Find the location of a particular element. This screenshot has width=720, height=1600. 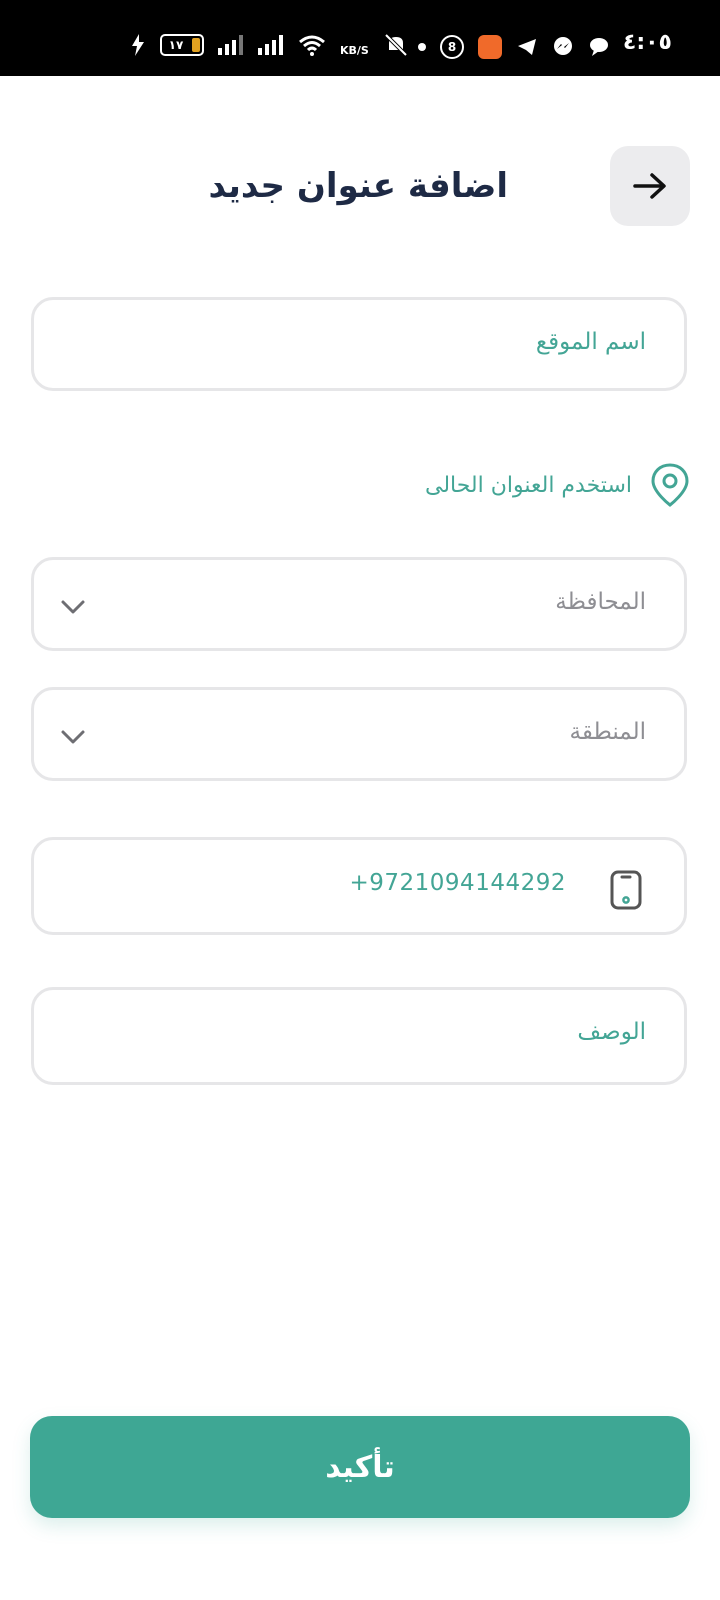

status-bar: ١٧ KB/S 8 ٤:٠٥ is located at coordinates (360, 38).